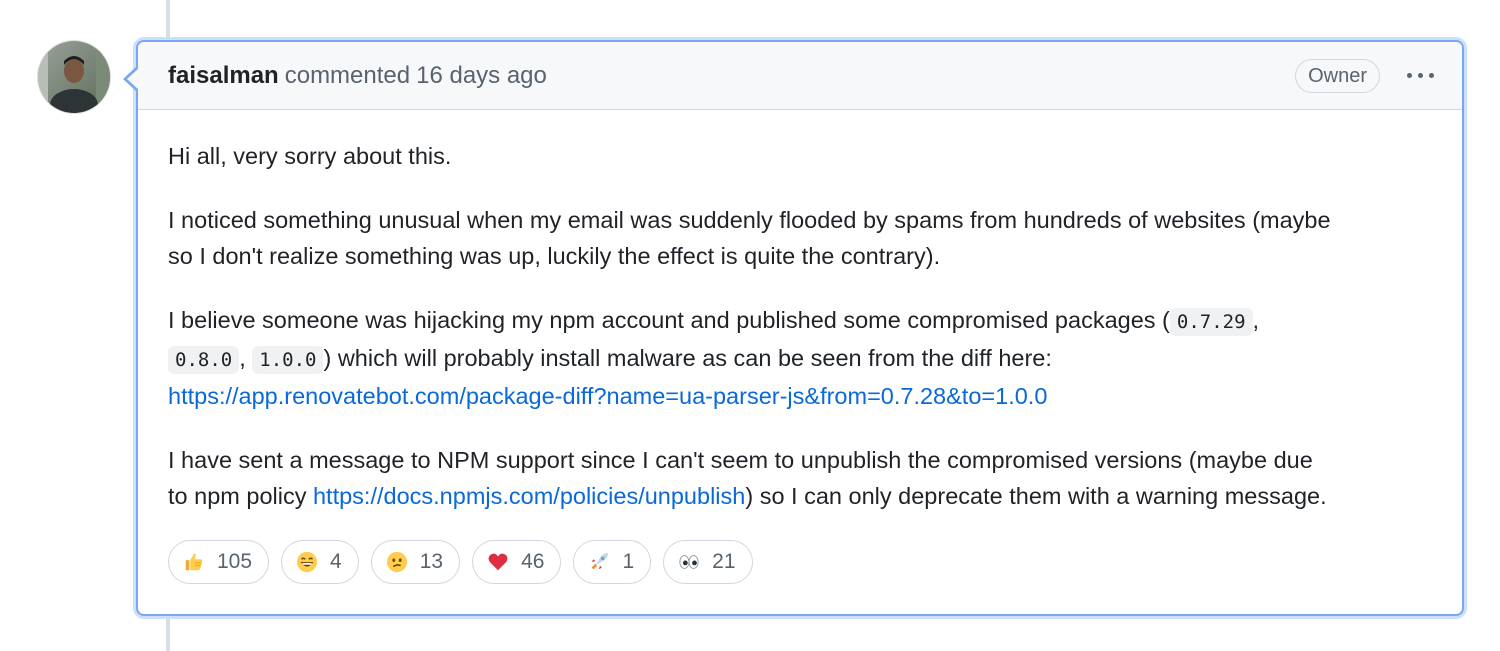  What do you see at coordinates (320, 562) in the screenshot?
I see `reaction-laugh: 4` at bounding box center [320, 562].